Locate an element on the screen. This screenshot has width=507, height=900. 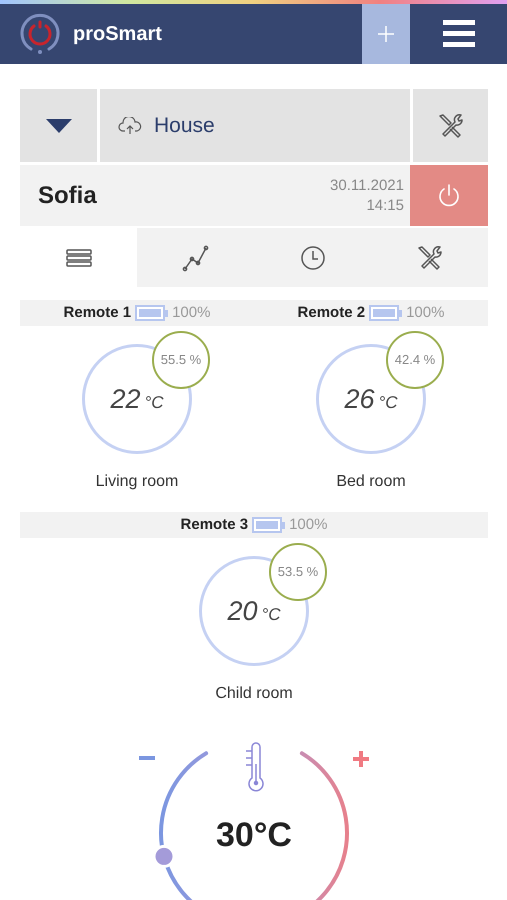
list-icon is located at coordinates (79, 258).